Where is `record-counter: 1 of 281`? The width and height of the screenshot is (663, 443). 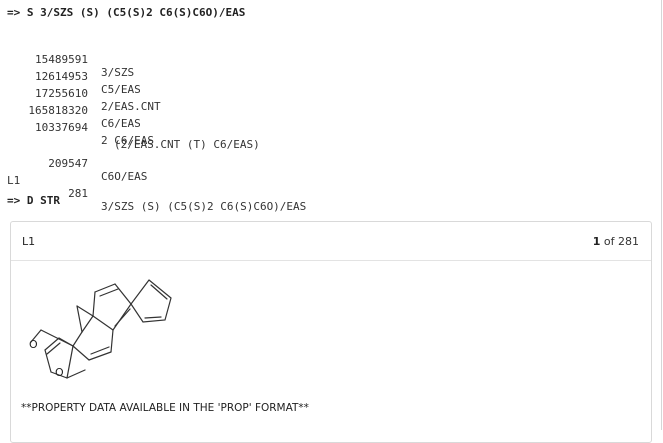 record-counter: 1 of 281 is located at coordinates (615, 241).